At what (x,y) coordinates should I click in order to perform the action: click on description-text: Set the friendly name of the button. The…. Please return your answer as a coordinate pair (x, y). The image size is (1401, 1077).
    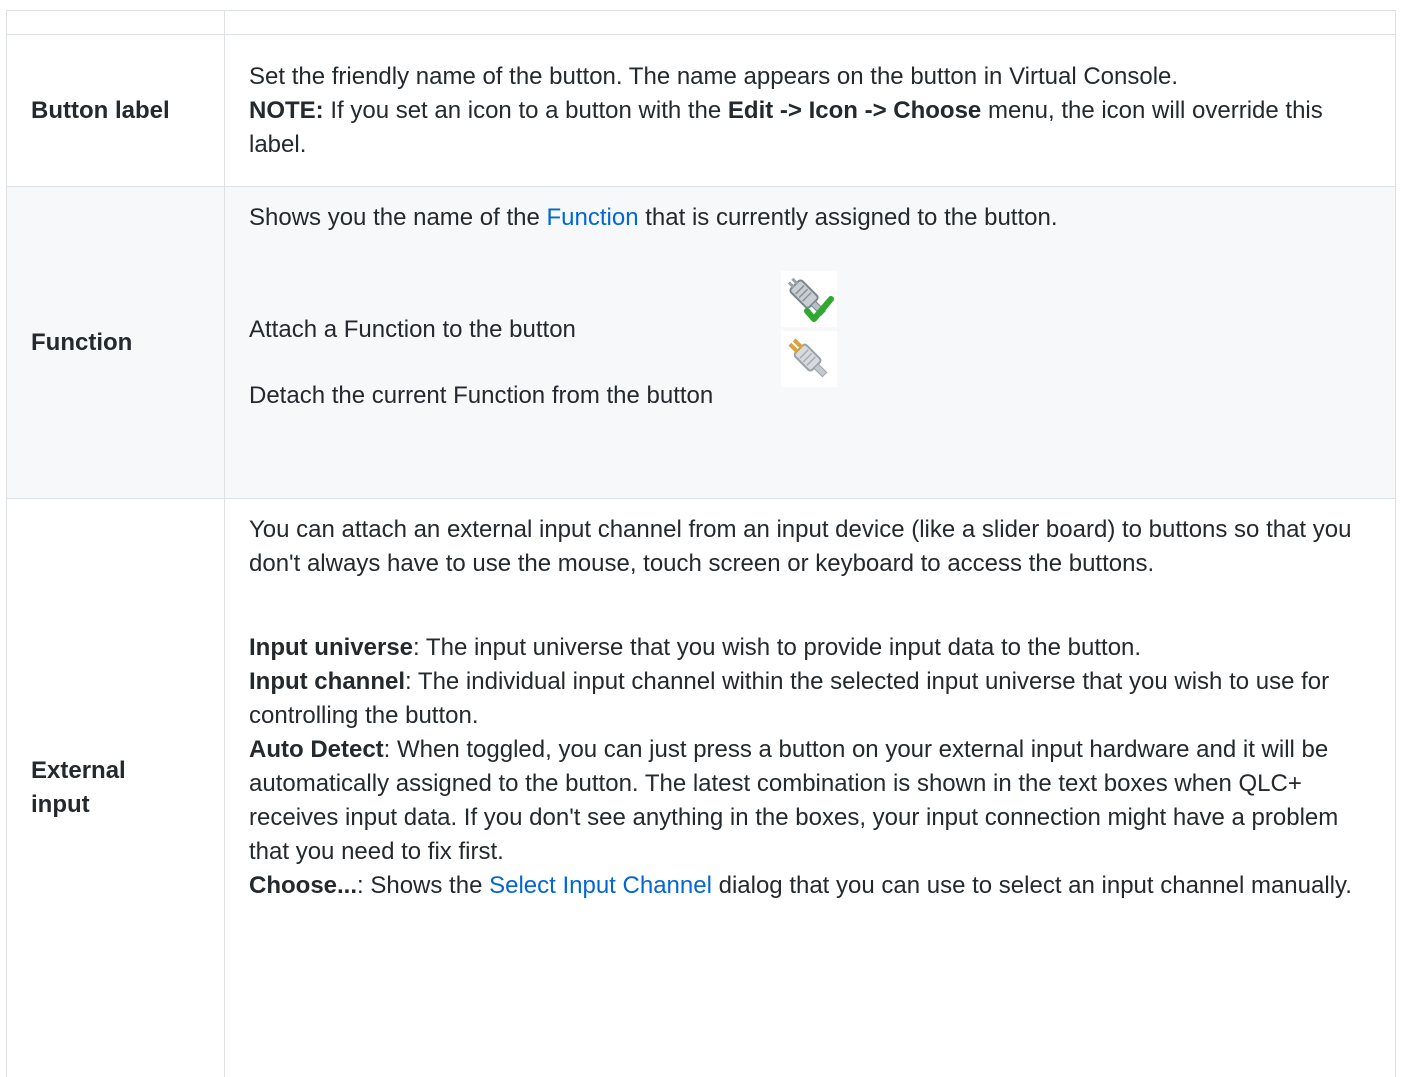
    Looking at the image, I should click on (714, 76).